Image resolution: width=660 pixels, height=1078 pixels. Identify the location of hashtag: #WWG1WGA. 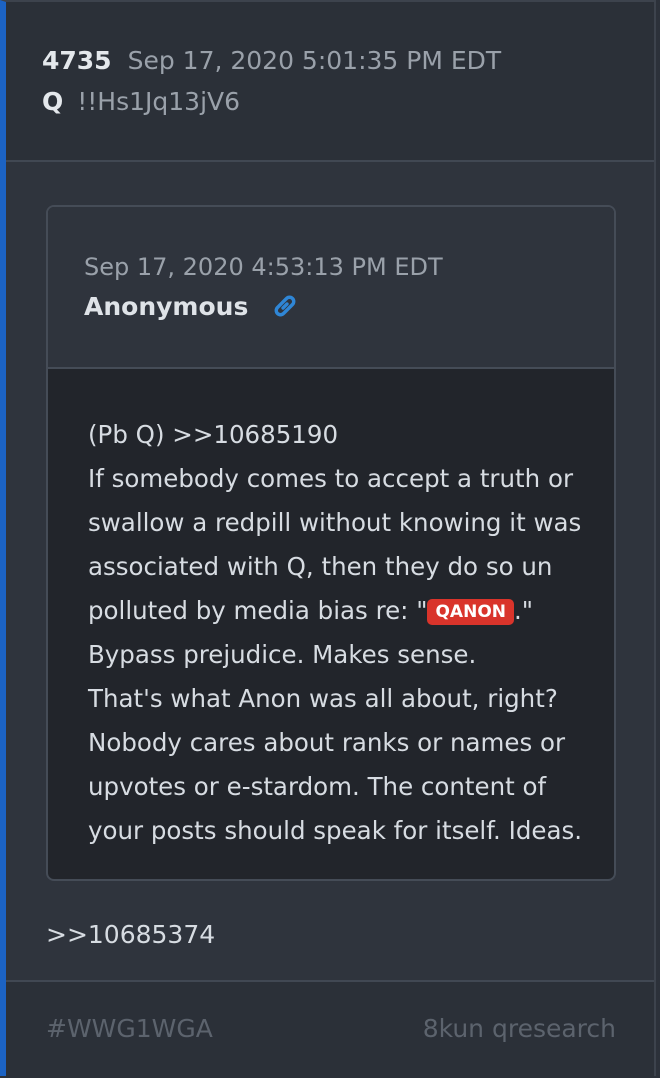
(129, 1028).